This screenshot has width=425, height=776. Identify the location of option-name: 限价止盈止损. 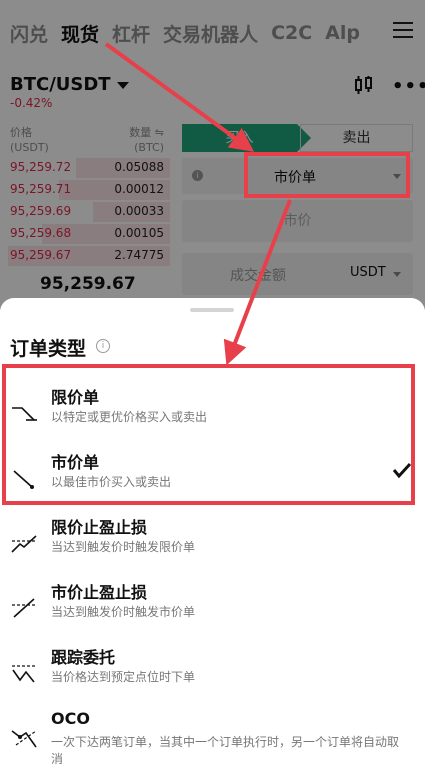
(99, 527).